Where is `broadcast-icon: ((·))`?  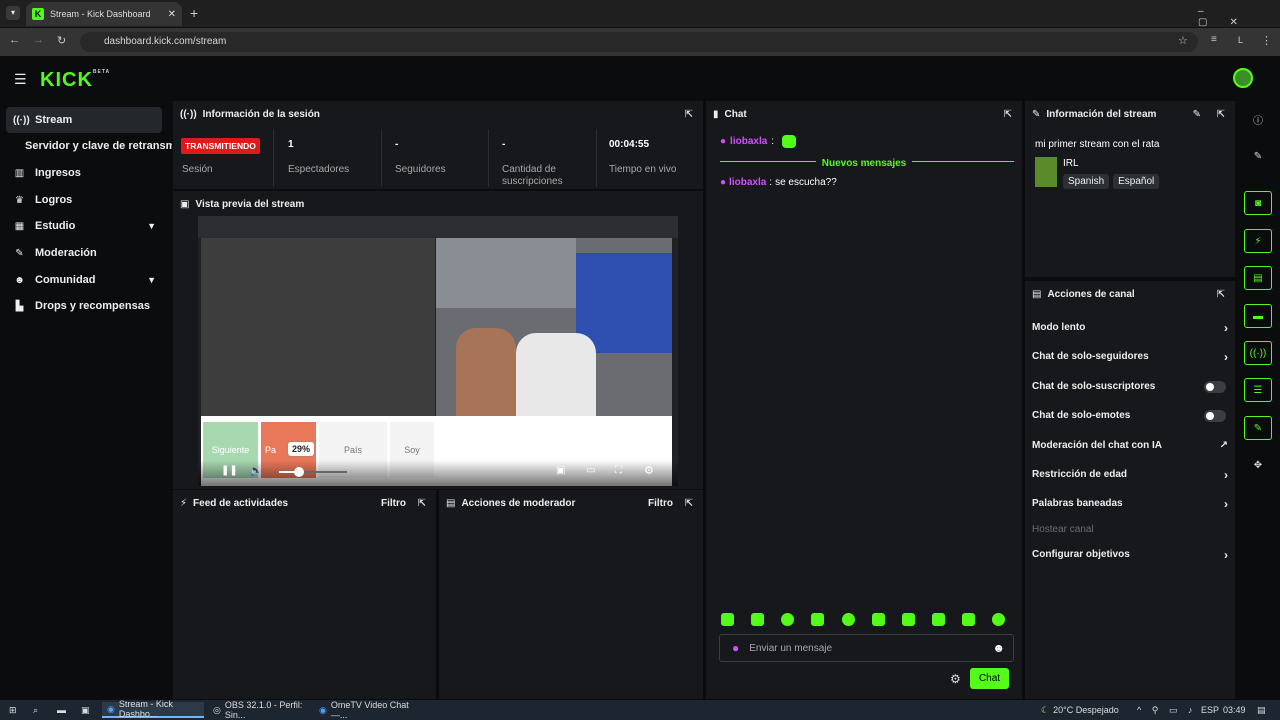 broadcast-icon: ((·)) is located at coordinates (1258, 353).